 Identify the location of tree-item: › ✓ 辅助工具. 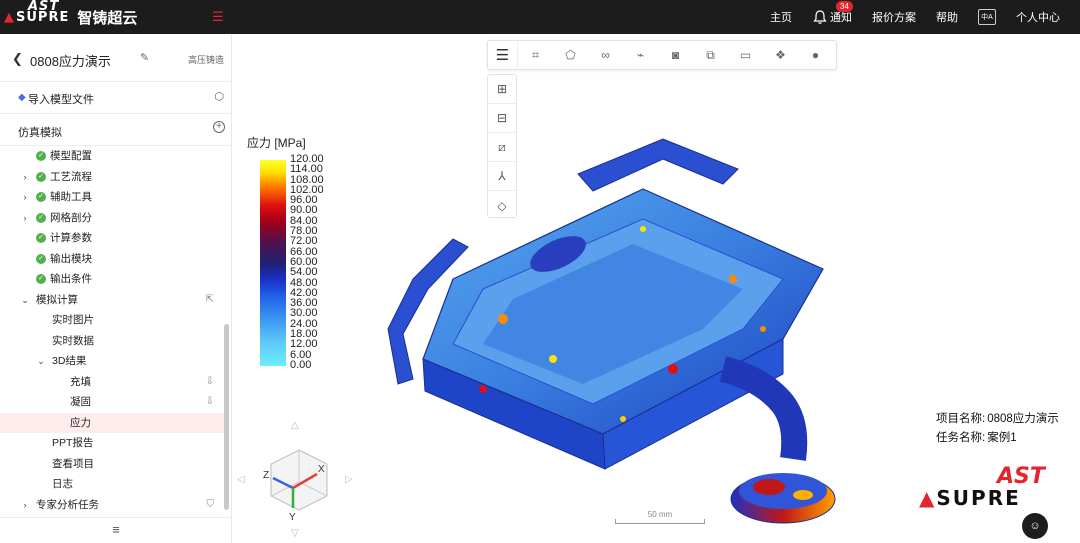
(112, 197).